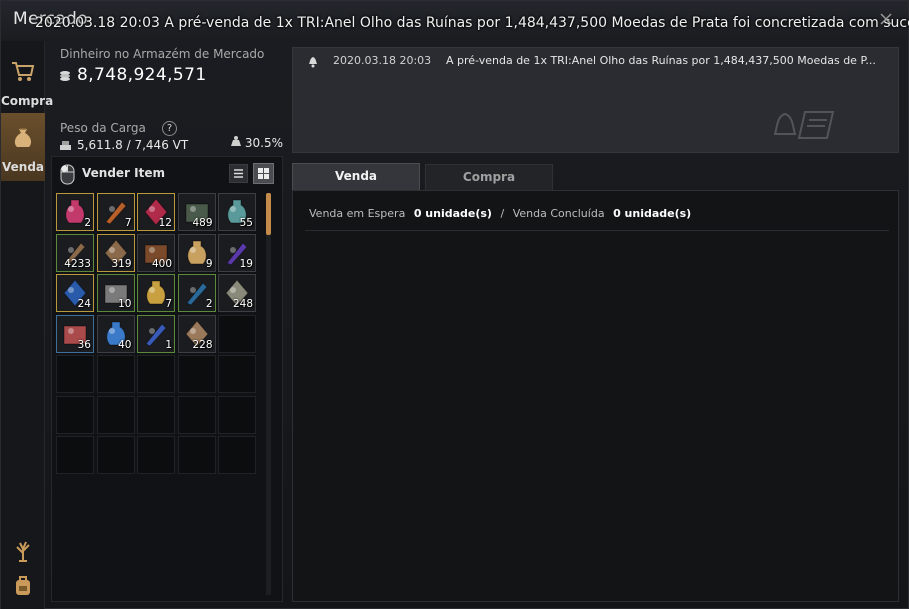 The width and height of the screenshot is (909, 609). I want to click on waiting-sales-value: 0 unidade(s), so click(452, 213).